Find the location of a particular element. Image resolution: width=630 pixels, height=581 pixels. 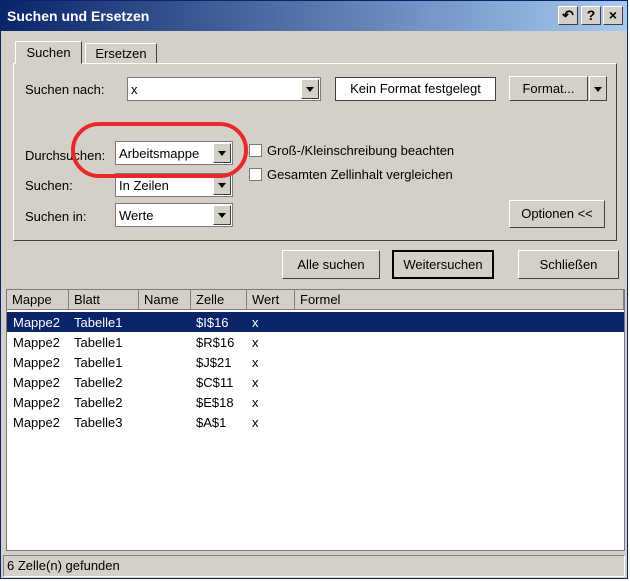

format-preview: Kein Format festgelegt is located at coordinates (415, 89).